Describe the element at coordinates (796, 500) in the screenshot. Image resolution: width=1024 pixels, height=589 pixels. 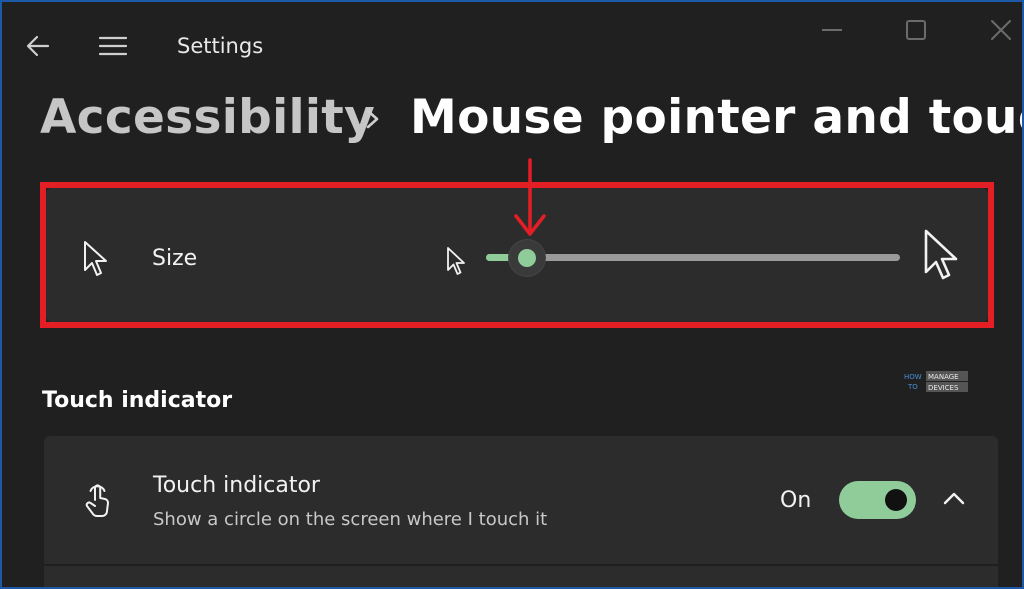
I see `toggle-state-label: On` at that location.